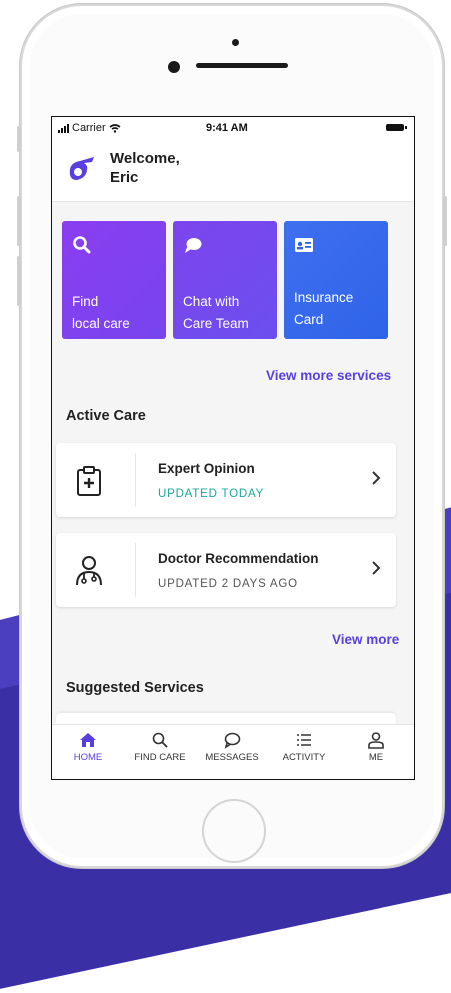  I want to click on signal-icon, so click(63, 128).